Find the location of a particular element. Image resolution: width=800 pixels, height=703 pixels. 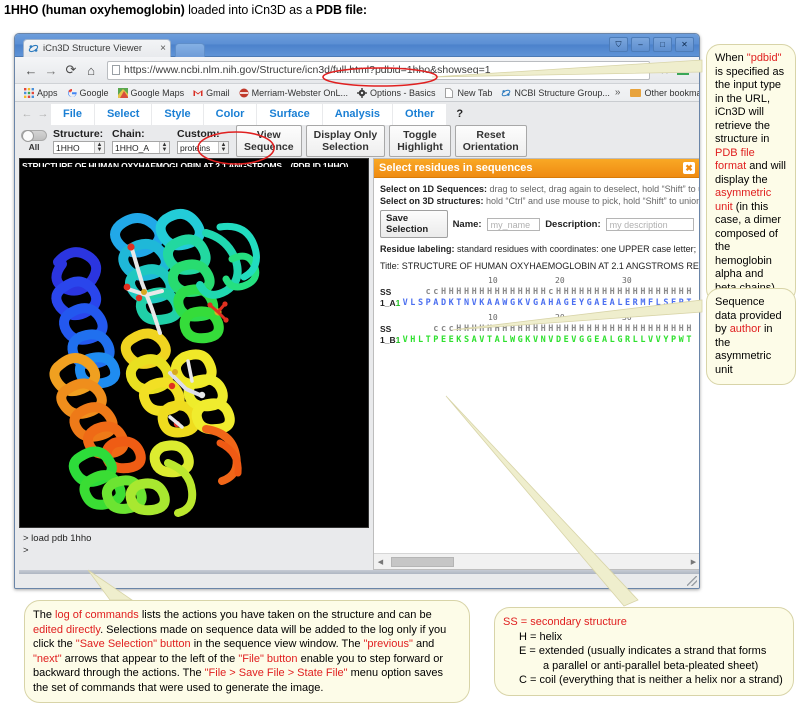

bookmark-new-tab: New Tab is located at coordinates (468, 93).